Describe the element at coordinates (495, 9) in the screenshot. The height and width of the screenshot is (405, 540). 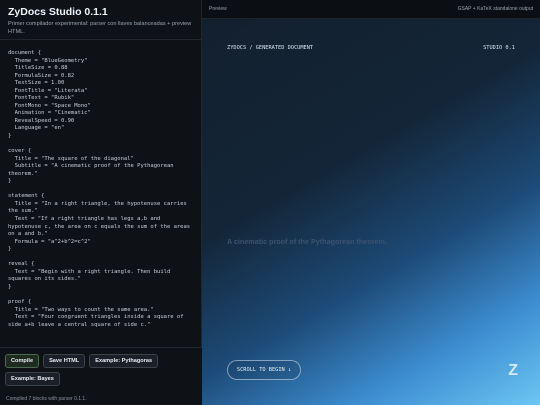
I see `output-label: GSAP + KaTeX standalone output` at that location.